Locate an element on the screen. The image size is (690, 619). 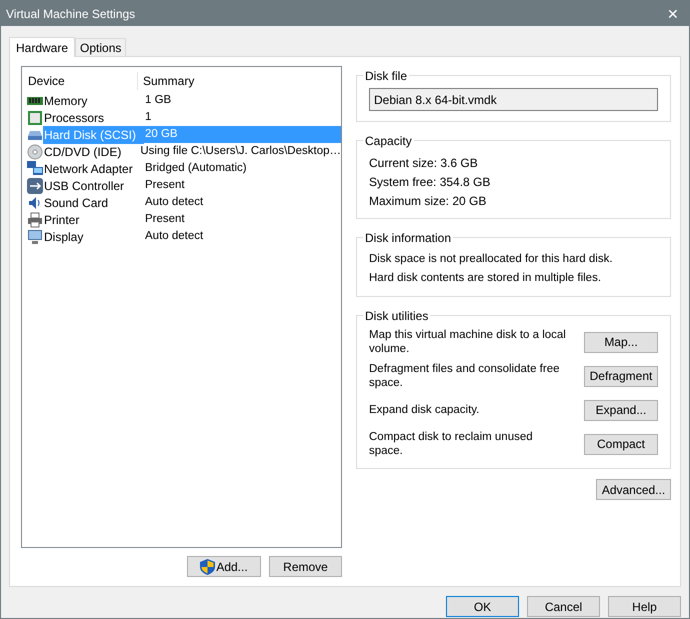
device-name: Sound Card is located at coordinates (76, 203).